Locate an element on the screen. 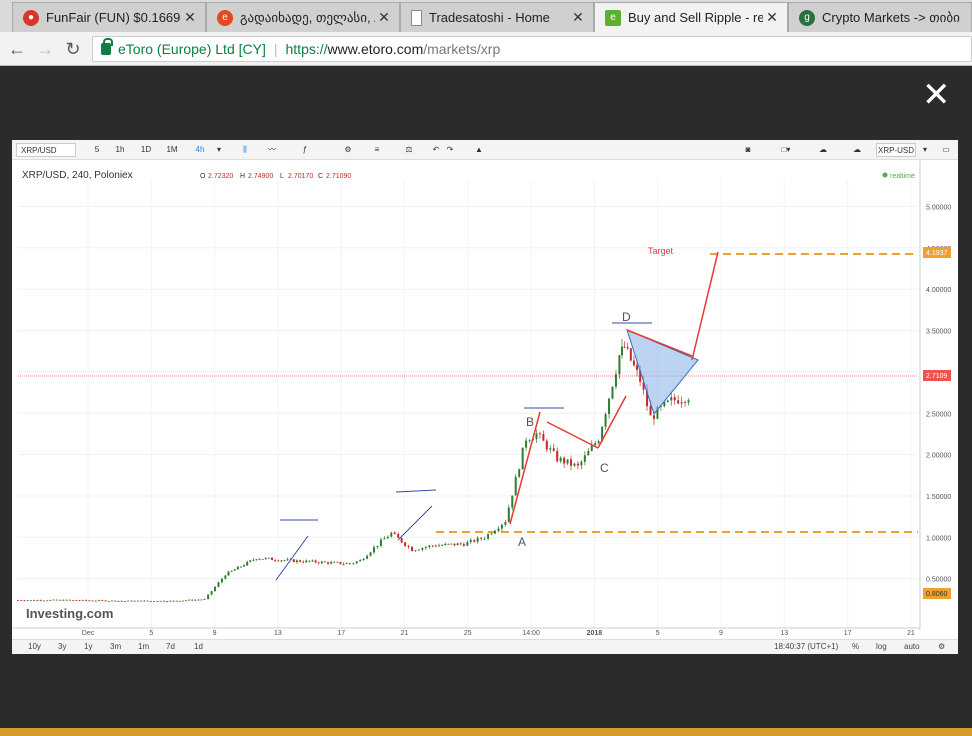 Image resolution: width=972 pixels, height=736 pixels. tab-funfair: ● FunFair (FUN) $0.166986 ✕ is located at coordinates (109, 17).